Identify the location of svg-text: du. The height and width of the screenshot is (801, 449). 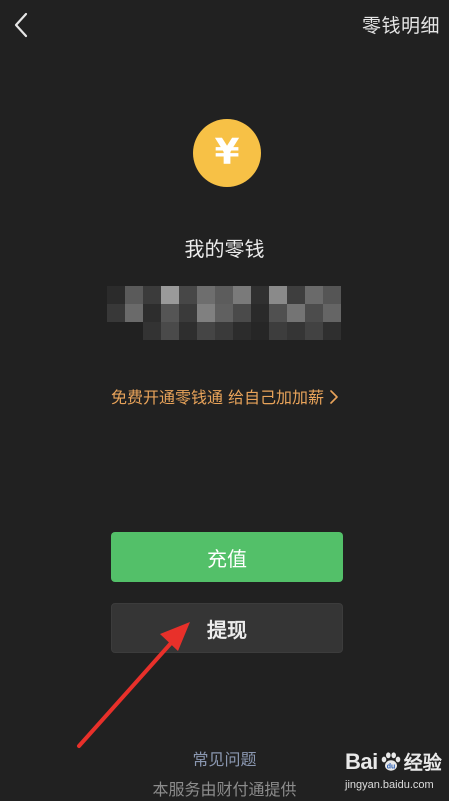
(390, 766).